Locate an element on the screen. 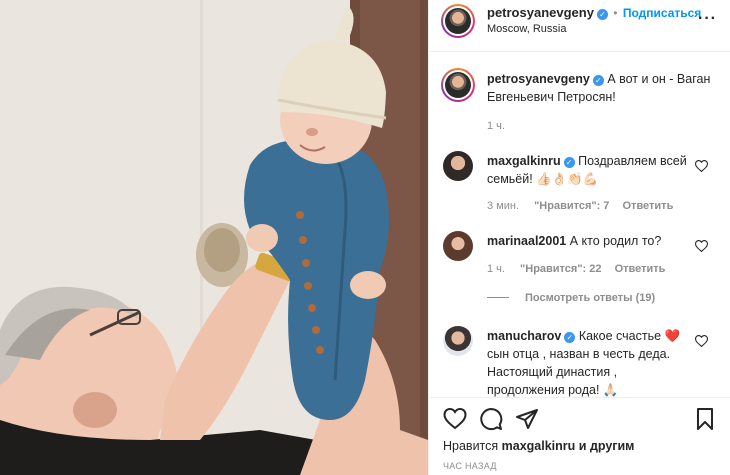 This screenshot has height=475, width=730. comment-3-username: manucharov is located at coordinates (524, 336).